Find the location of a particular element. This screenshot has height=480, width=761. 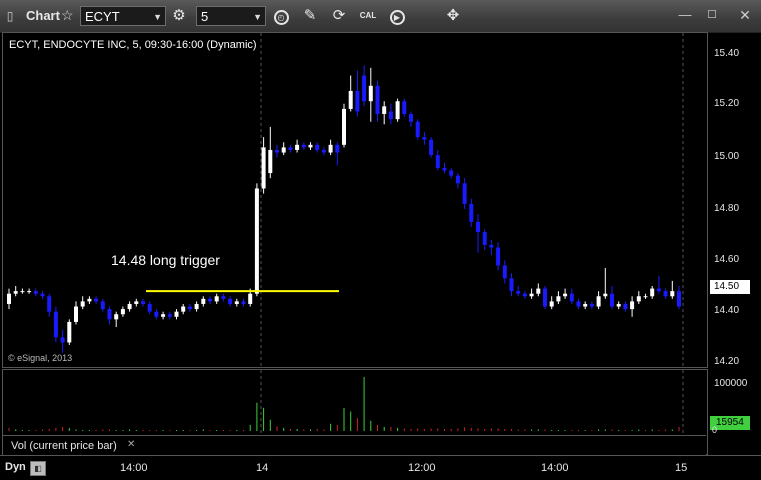

symbol-input: ECYT ▼ is located at coordinates (123, 16).